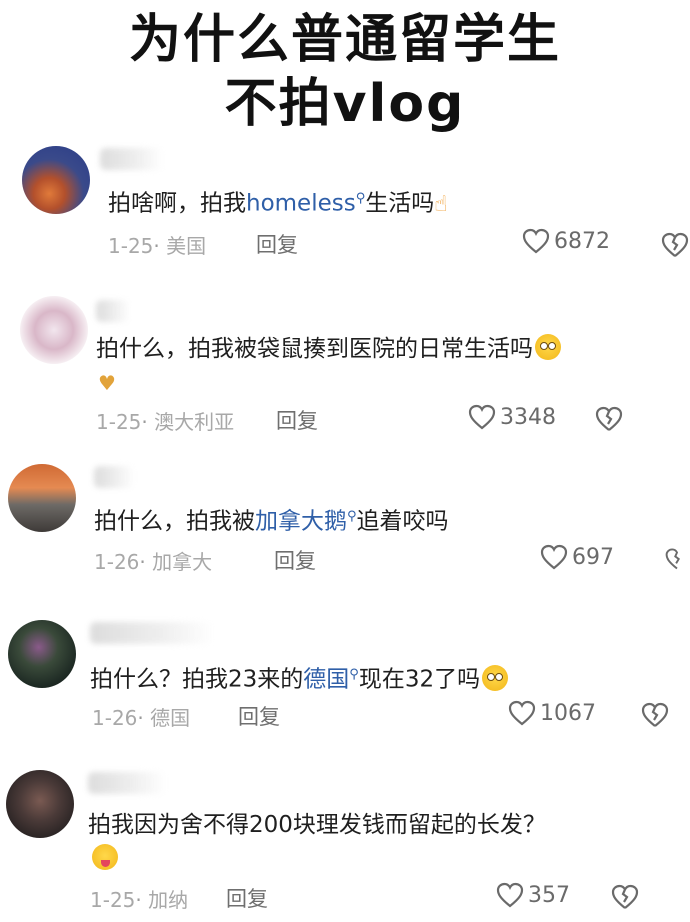 This screenshot has width=690, height=922. Describe the element at coordinates (582, 241) in the screenshot. I see `like-count: 6872` at that location.